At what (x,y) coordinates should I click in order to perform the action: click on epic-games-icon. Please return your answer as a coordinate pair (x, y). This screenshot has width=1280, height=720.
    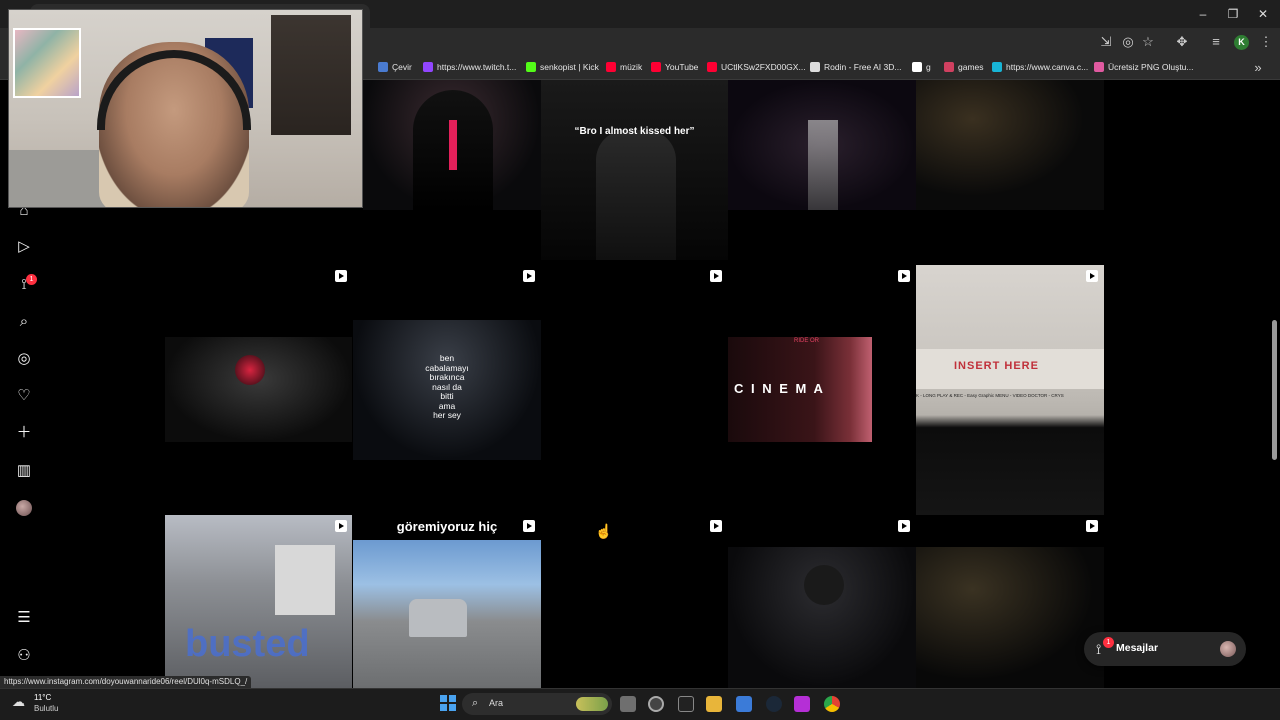
    Looking at the image, I should click on (686, 704).